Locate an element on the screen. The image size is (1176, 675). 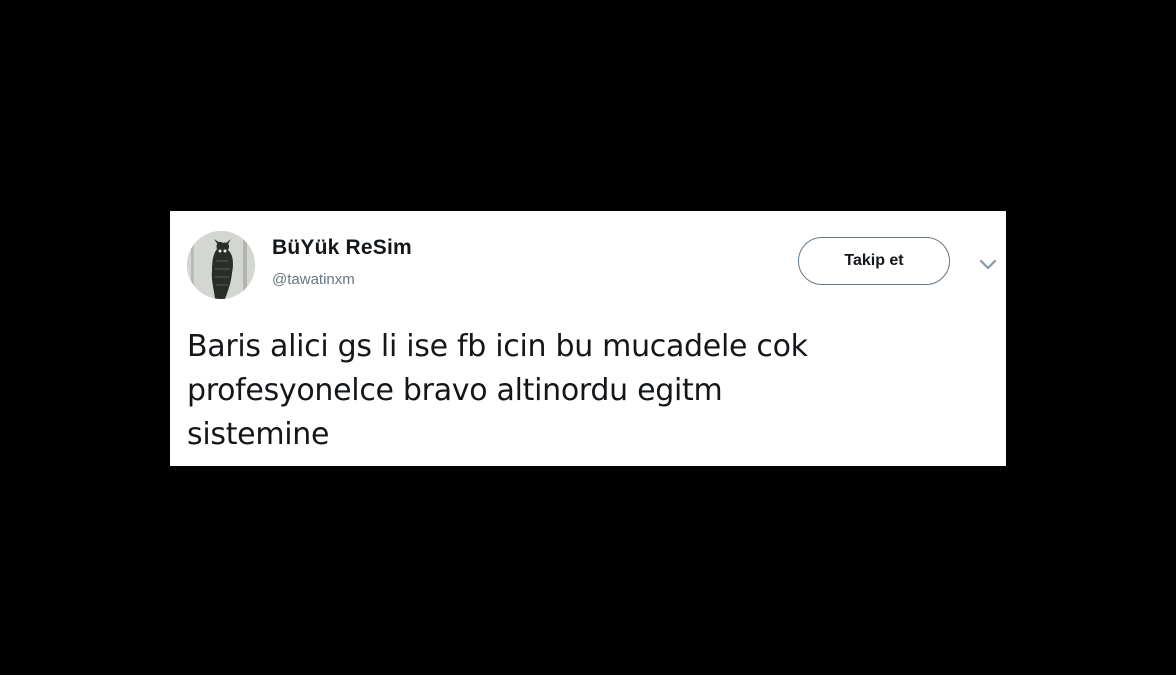
follow-button: Takip et is located at coordinates (874, 261).